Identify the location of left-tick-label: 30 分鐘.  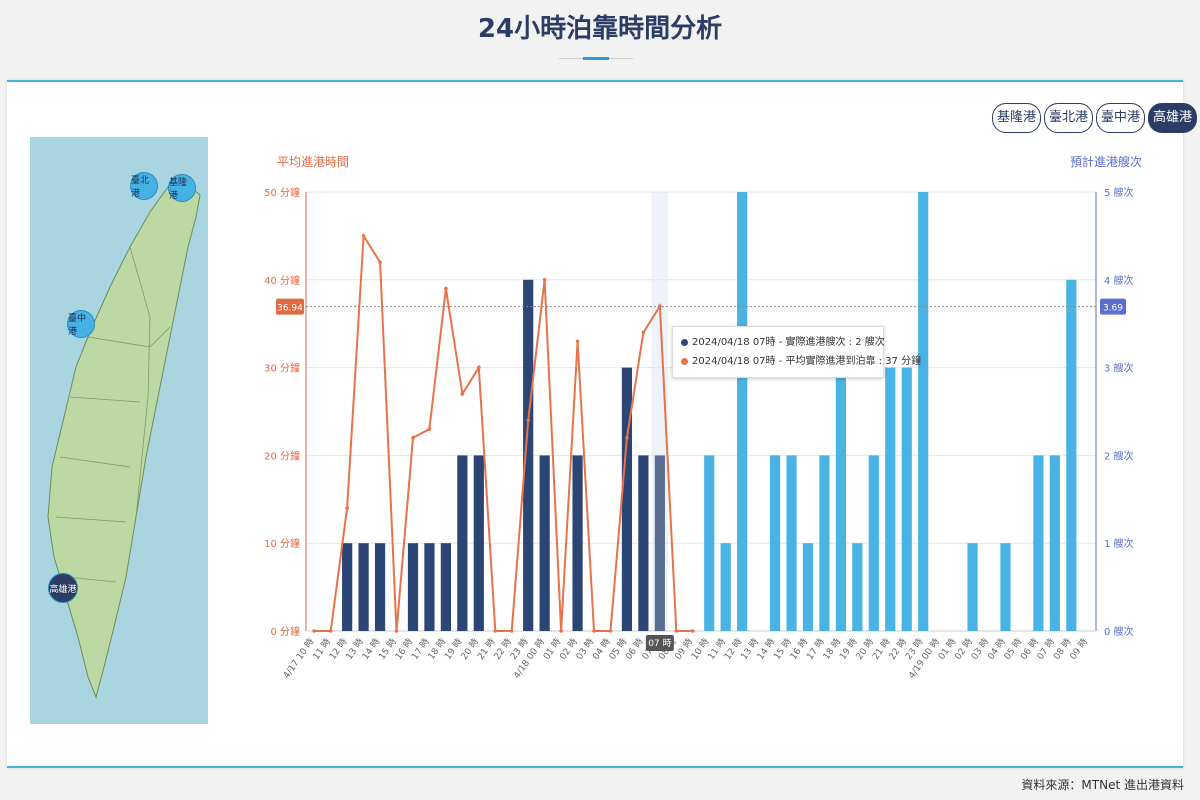
(282, 368).